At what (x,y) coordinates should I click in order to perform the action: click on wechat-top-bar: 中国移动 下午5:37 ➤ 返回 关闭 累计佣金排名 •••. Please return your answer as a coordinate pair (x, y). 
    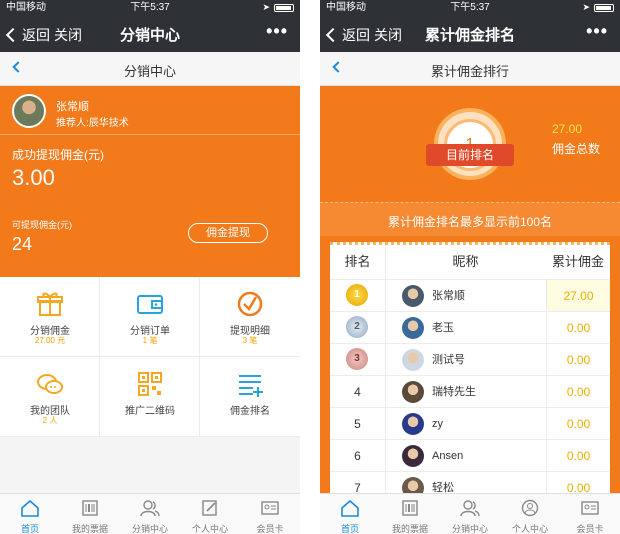
    Looking at the image, I should click on (470, 26).